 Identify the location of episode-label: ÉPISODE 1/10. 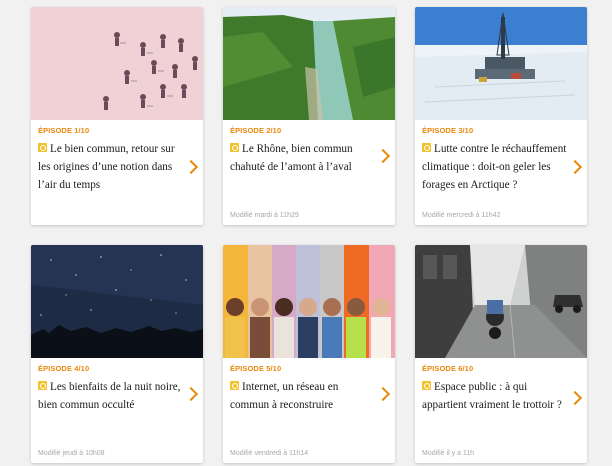
(64, 130).